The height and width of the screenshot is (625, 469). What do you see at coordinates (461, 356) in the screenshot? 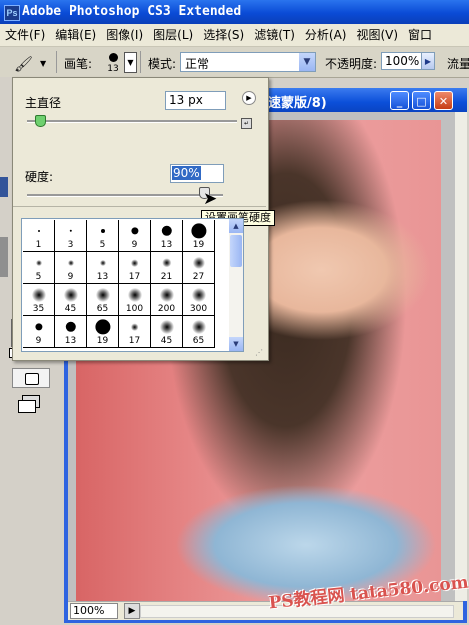
I see `vertical-scrollbar` at bounding box center [461, 356].